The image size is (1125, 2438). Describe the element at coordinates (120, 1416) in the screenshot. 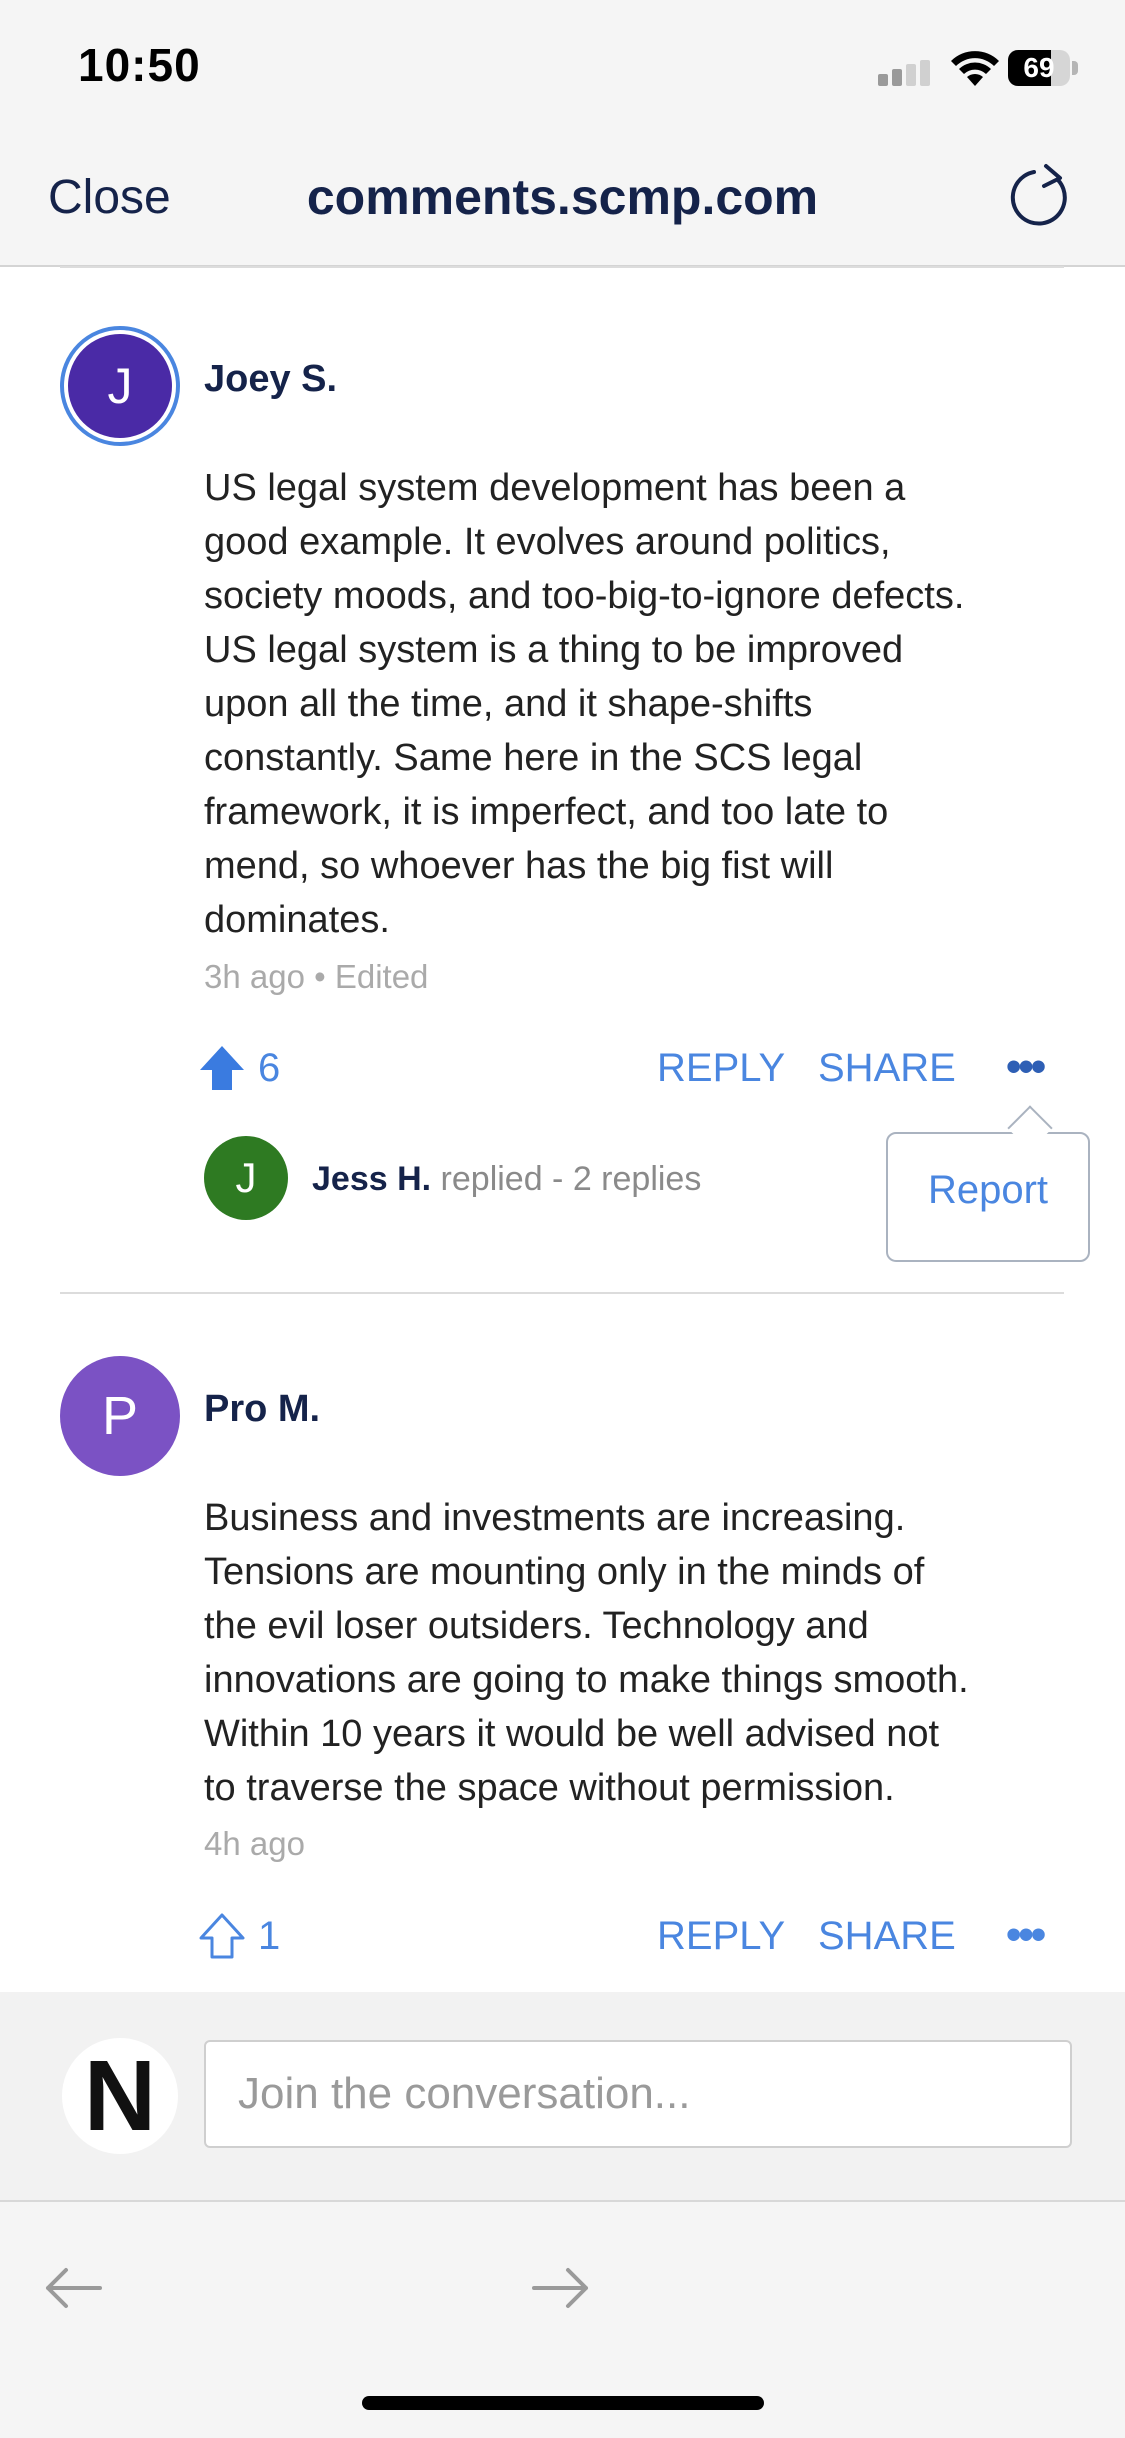

I see `avatar: P` at that location.